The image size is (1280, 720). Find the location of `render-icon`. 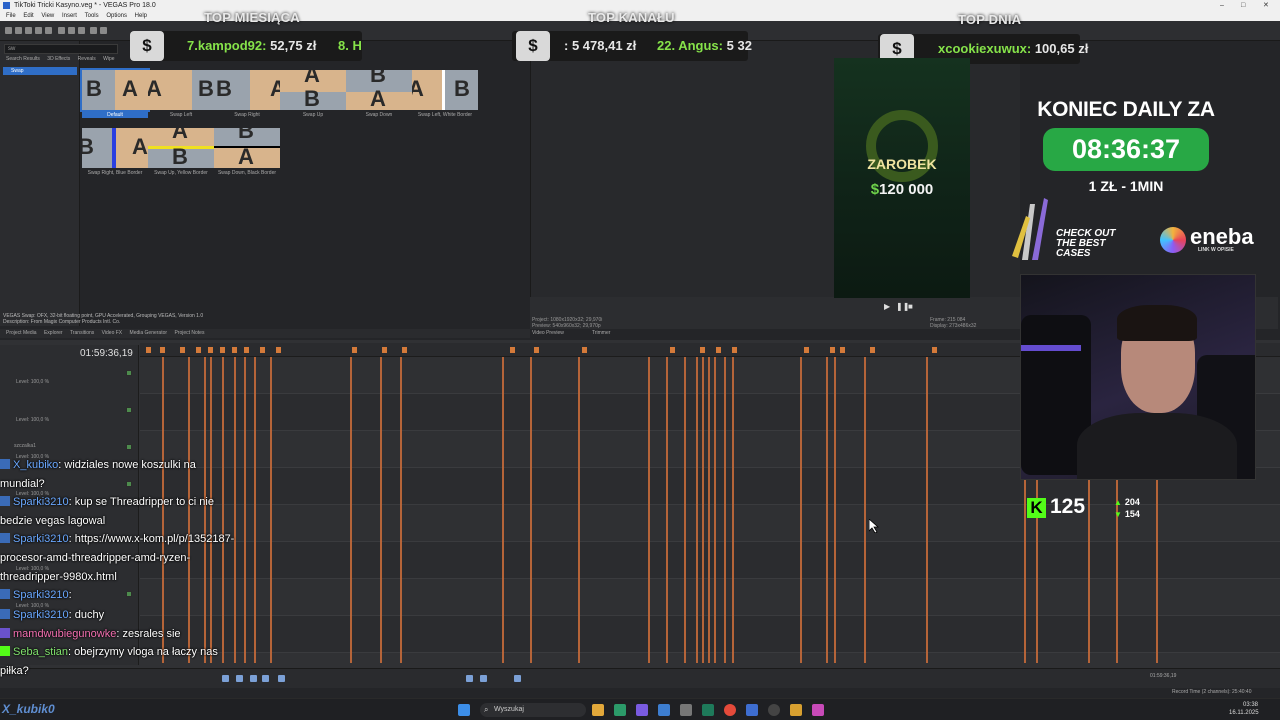

render-icon is located at coordinates (38, 30).